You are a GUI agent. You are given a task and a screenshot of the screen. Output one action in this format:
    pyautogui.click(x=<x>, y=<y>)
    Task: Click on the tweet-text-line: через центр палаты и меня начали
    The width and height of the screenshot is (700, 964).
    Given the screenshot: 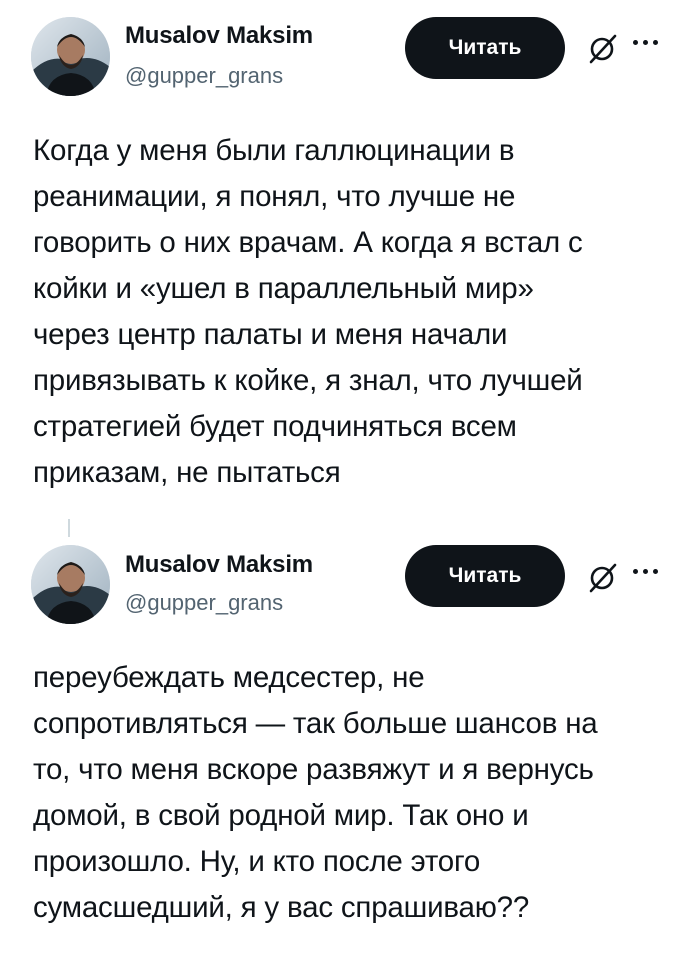 What is the action you would take?
    pyautogui.click(x=270, y=334)
    